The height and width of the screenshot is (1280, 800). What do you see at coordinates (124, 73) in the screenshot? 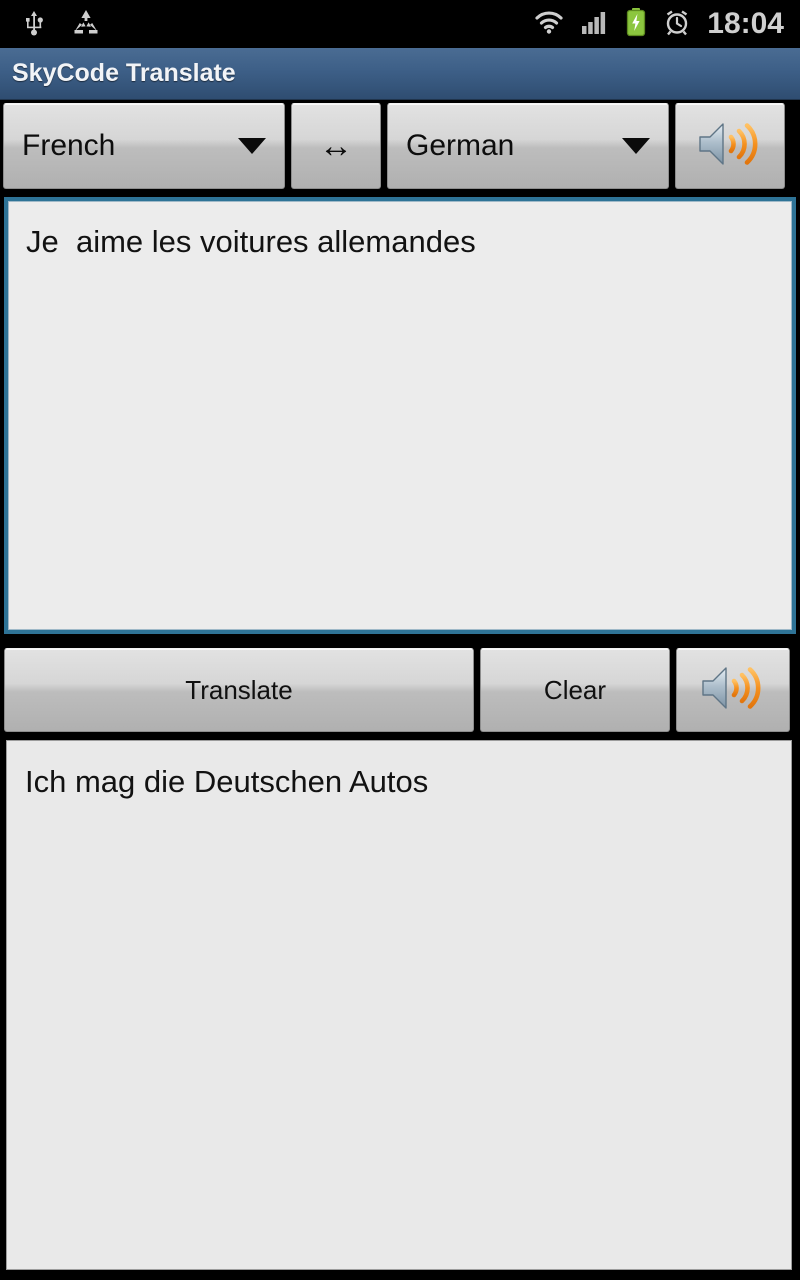
I see `app-title: SkyCode Translate` at bounding box center [124, 73].